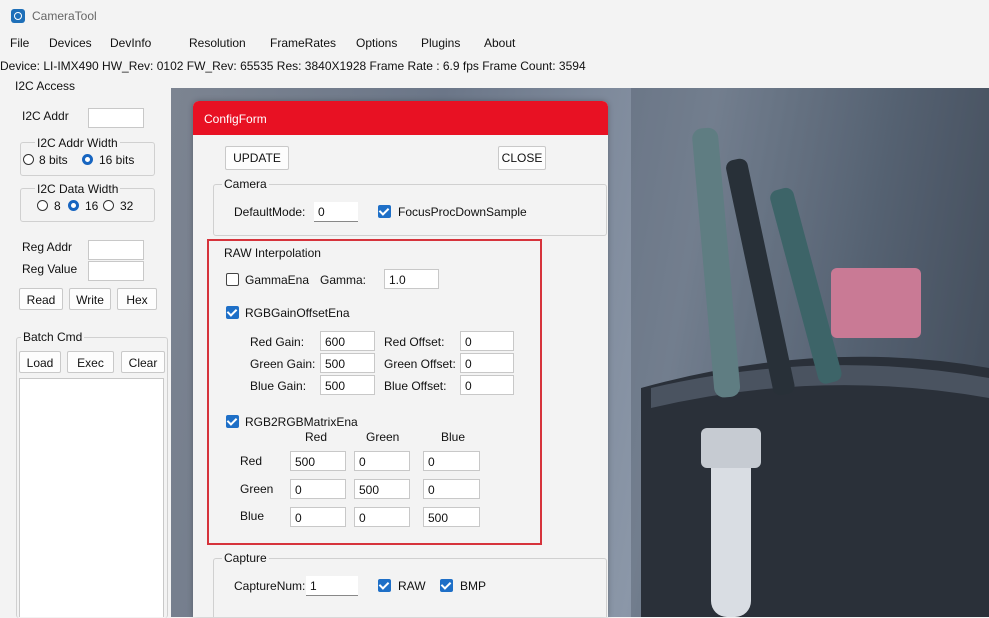 This screenshot has width=989, height=618. I want to click on blue-gain-input: 500, so click(347, 385).